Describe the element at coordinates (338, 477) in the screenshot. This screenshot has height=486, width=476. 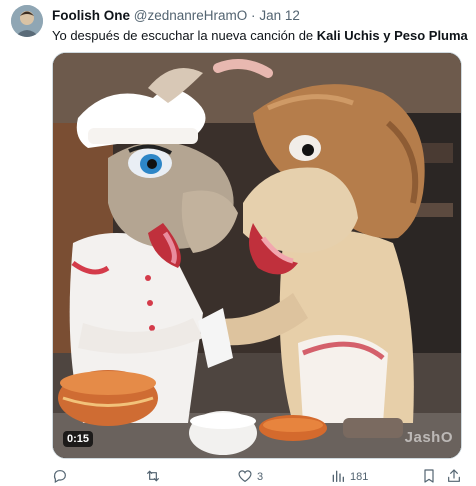
I see `views-icon` at that location.